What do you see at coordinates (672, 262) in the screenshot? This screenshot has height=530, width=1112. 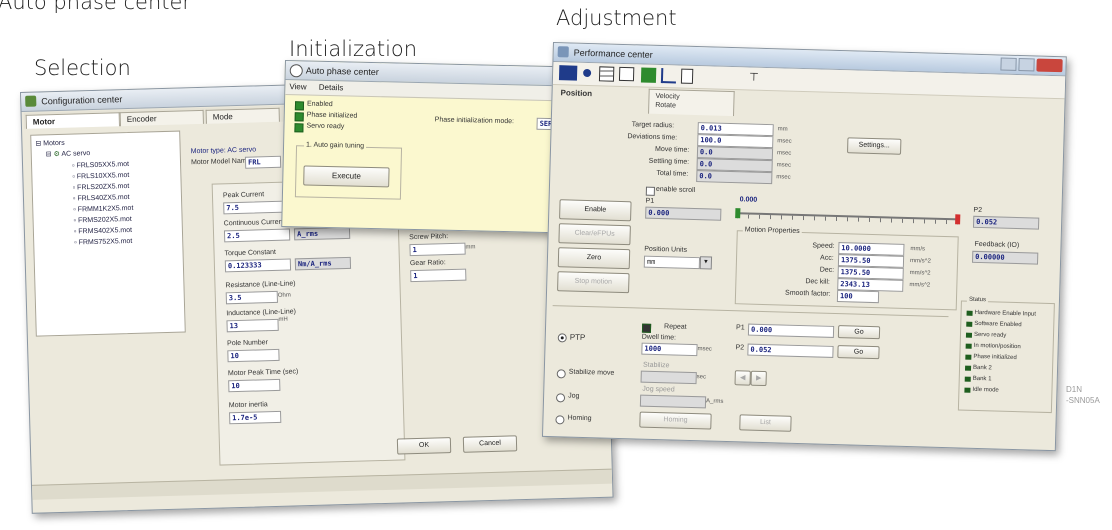 I see `position-units-select: mm` at bounding box center [672, 262].